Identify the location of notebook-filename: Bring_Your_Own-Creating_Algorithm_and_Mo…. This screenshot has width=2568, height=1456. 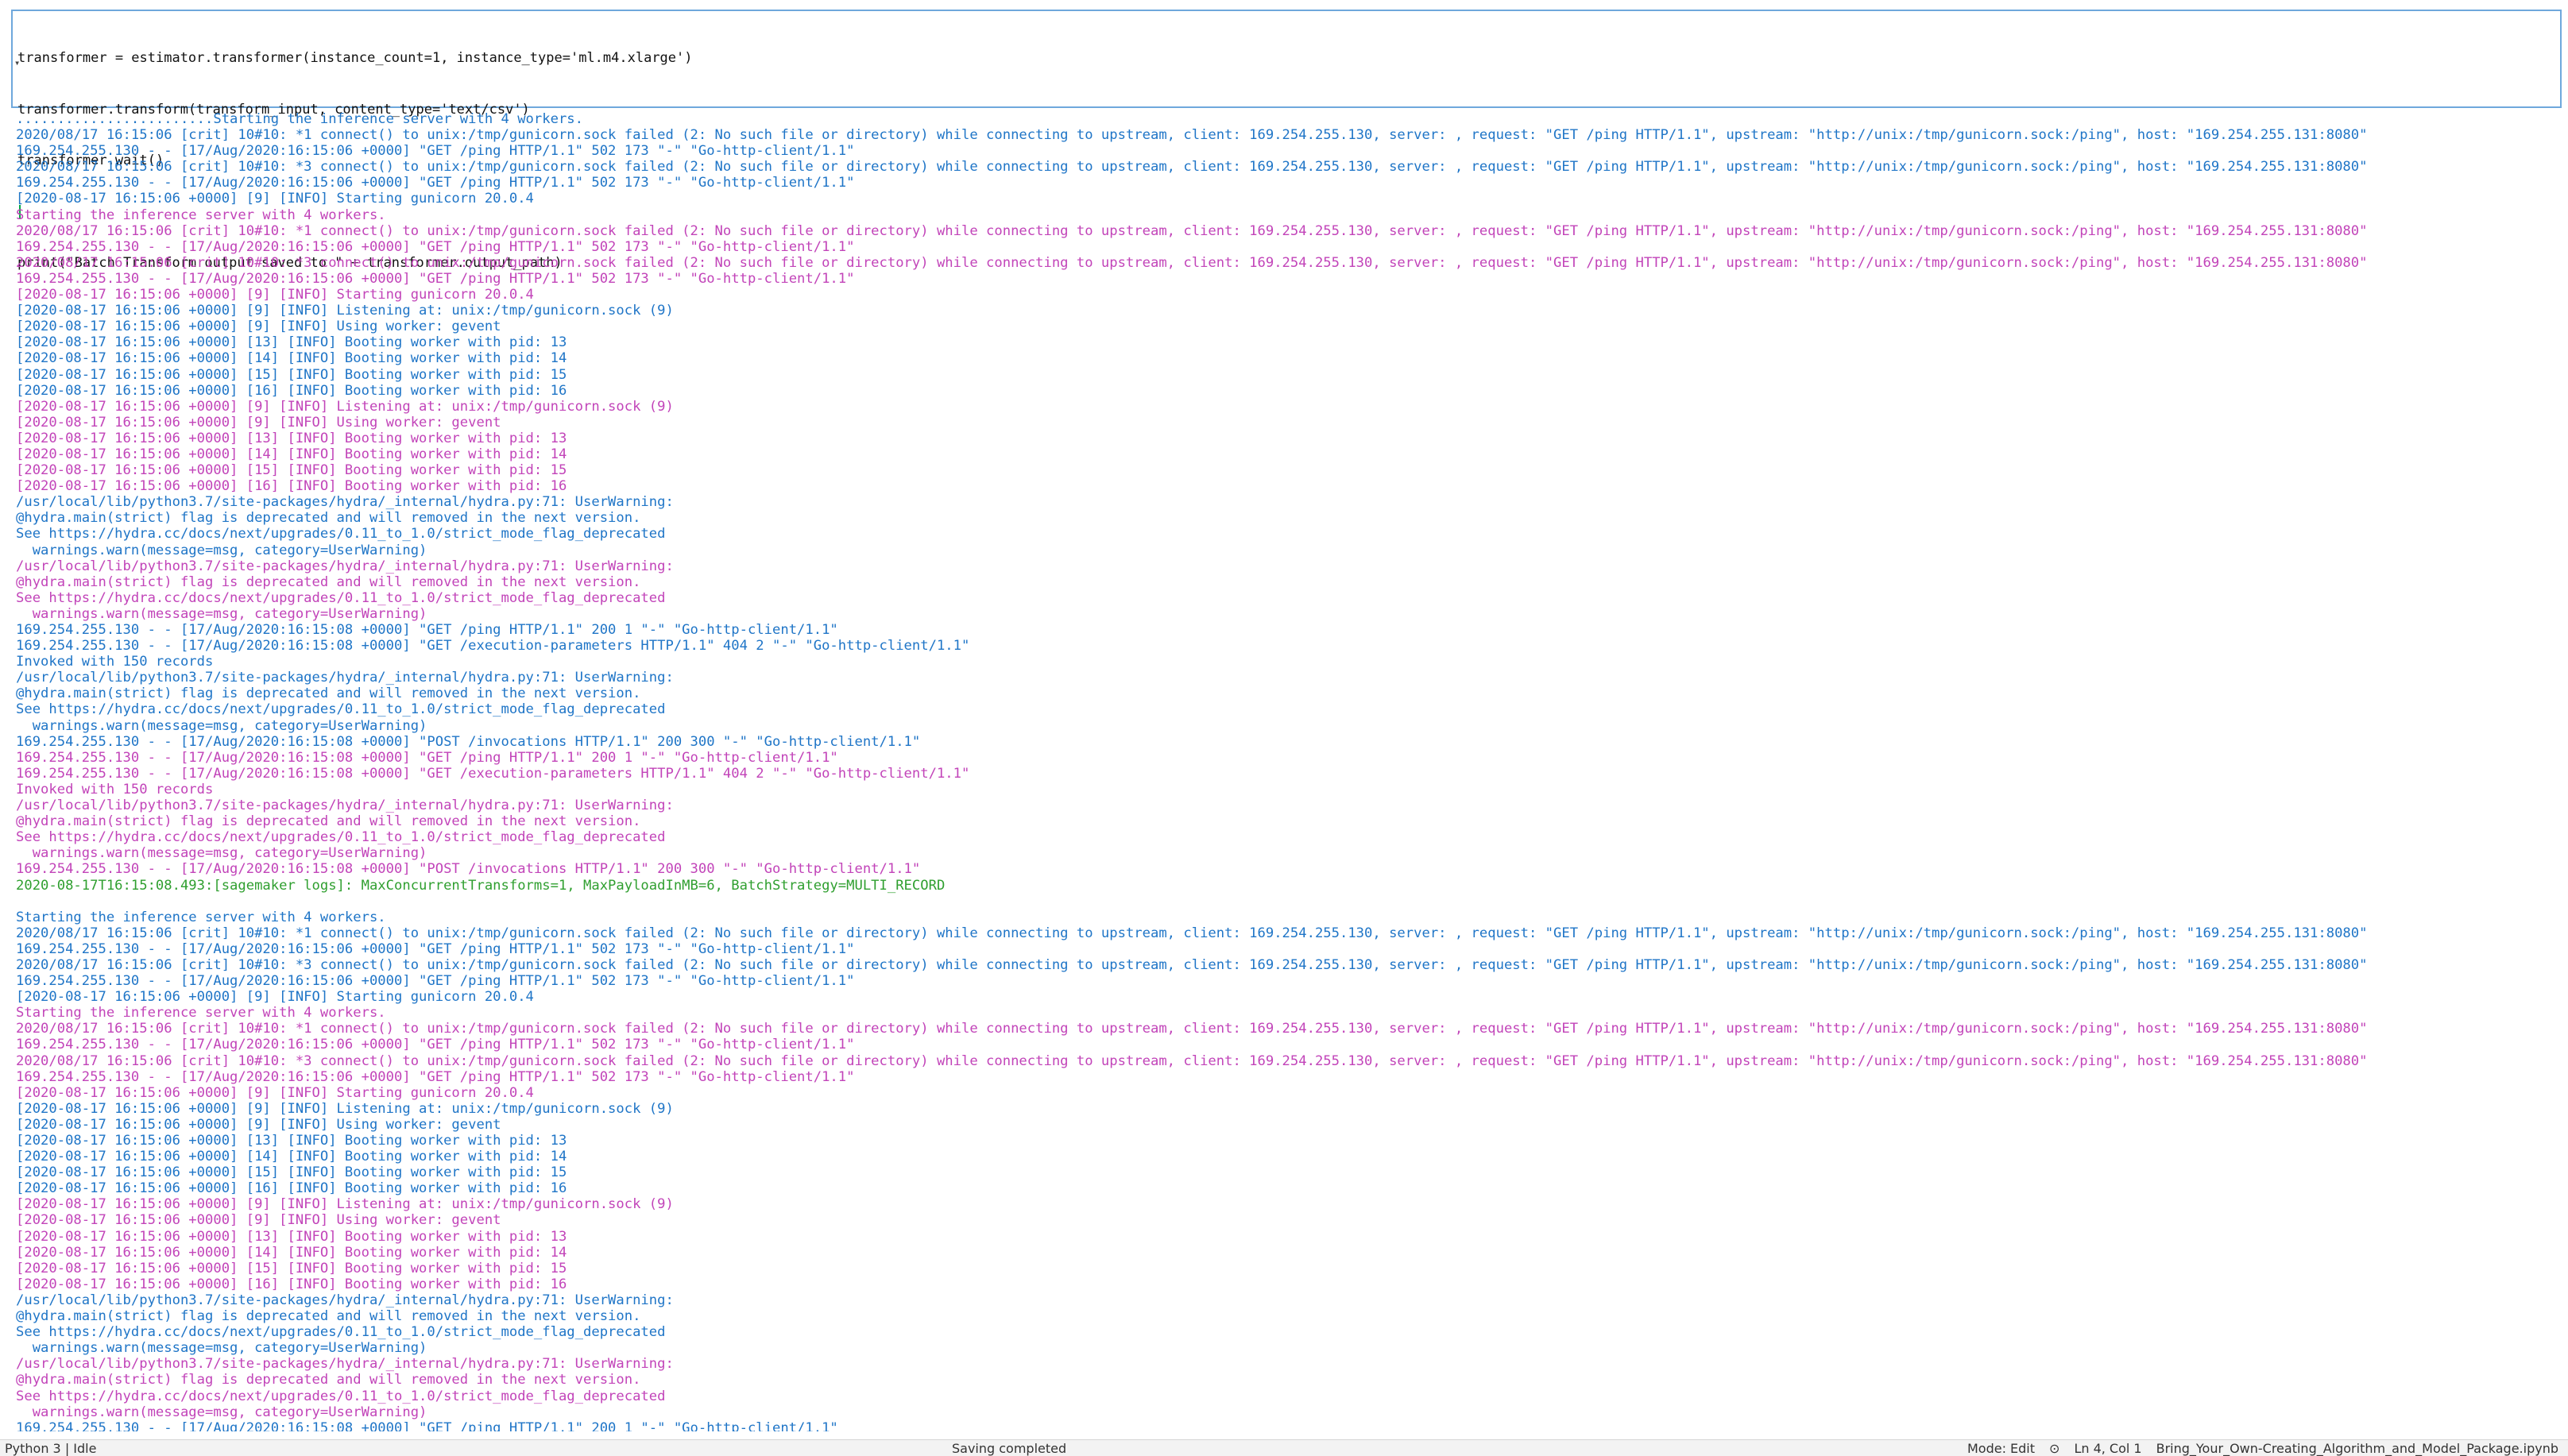
(2357, 1449).